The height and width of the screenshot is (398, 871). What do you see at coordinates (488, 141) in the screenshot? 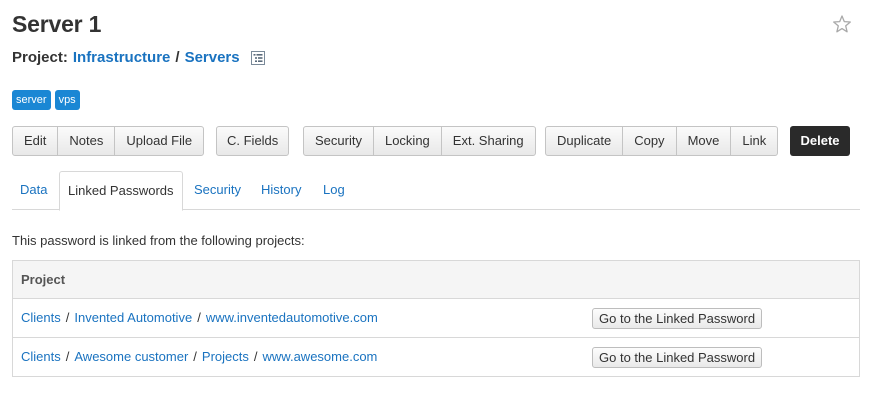
I see `ext-sharing-button: Ext. Sharing` at bounding box center [488, 141].